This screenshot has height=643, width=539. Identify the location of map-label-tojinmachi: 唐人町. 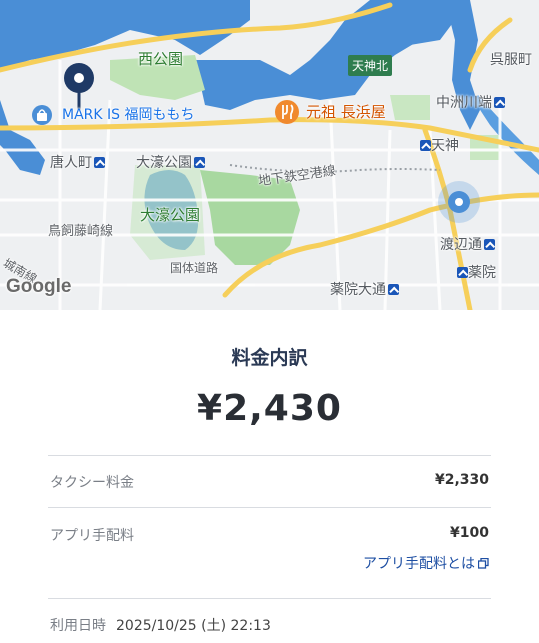
(77, 163).